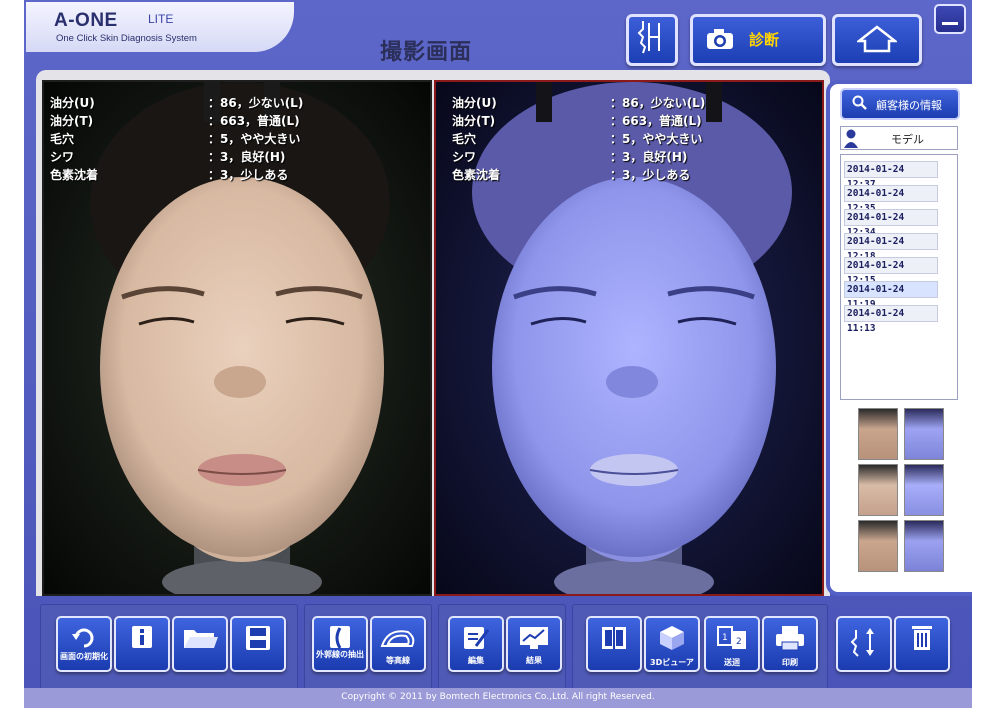 This screenshot has width=1000, height=708. What do you see at coordinates (126, 38) in the screenshot?
I see `brand-subtitle: One Click Skin Diagnosis System` at bounding box center [126, 38].